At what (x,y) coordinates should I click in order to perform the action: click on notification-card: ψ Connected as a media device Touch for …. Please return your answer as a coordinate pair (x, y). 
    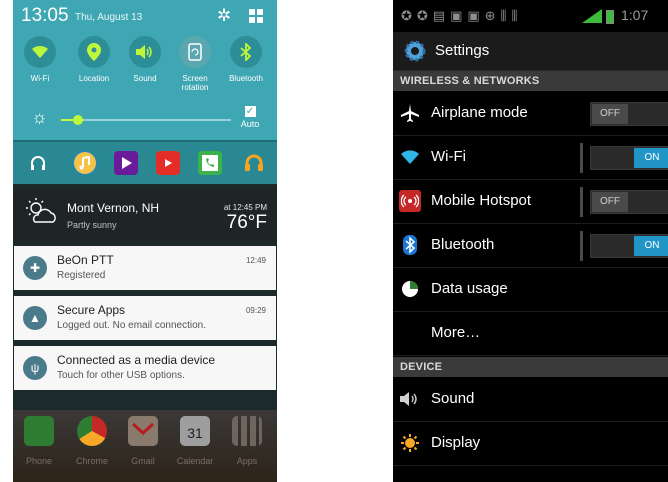
    Looking at the image, I should click on (145, 368).